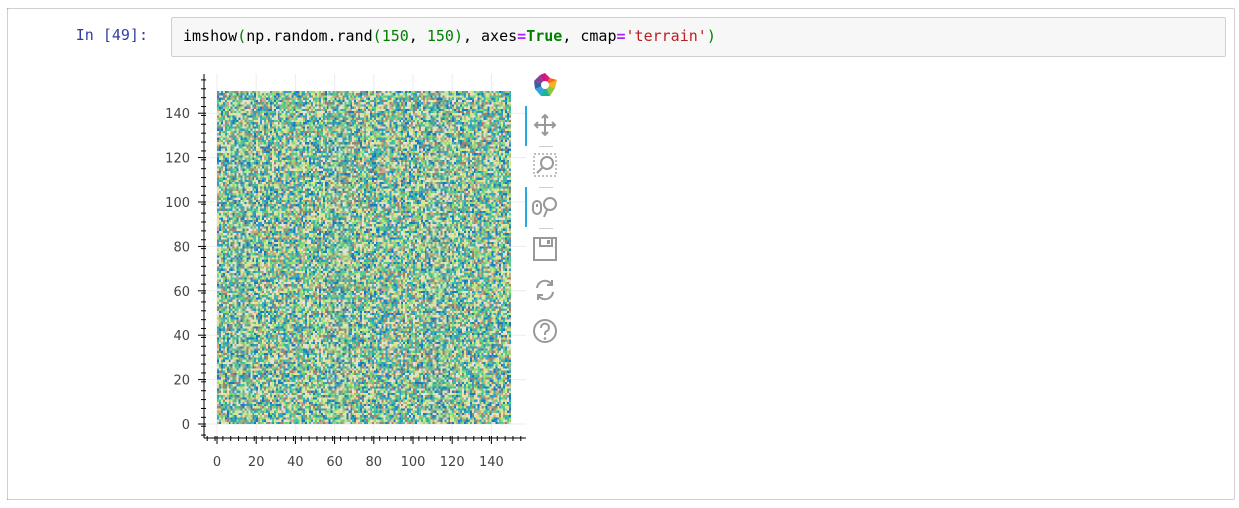 This screenshot has width=1239, height=508. I want to click on x-tick-label: 120, so click(452, 462).